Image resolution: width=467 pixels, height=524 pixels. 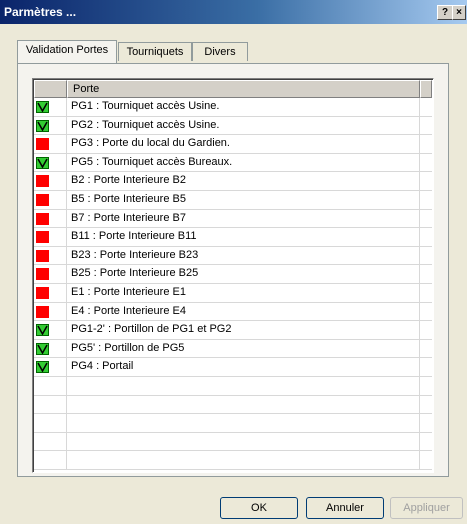 What do you see at coordinates (243, 199) in the screenshot?
I see `porte-cell: B5 : Porte Interieure B5` at bounding box center [243, 199].